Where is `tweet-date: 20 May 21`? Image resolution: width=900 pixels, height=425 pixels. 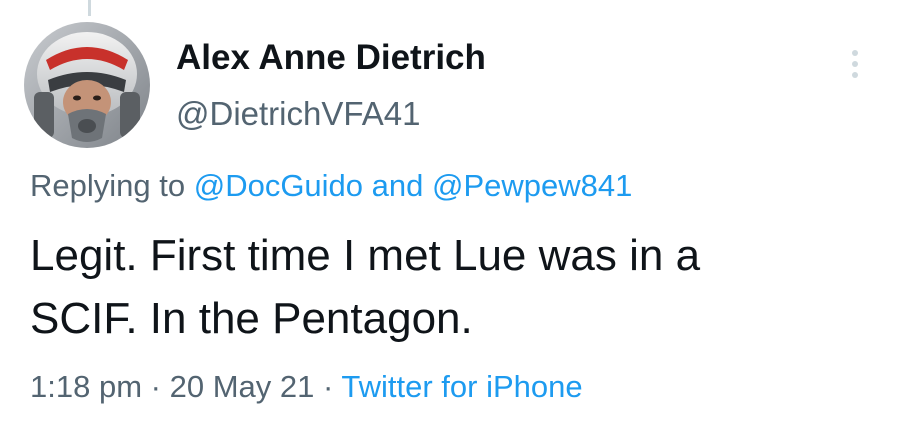 tweet-date: 20 May 21 is located at coordinates (242, 386).